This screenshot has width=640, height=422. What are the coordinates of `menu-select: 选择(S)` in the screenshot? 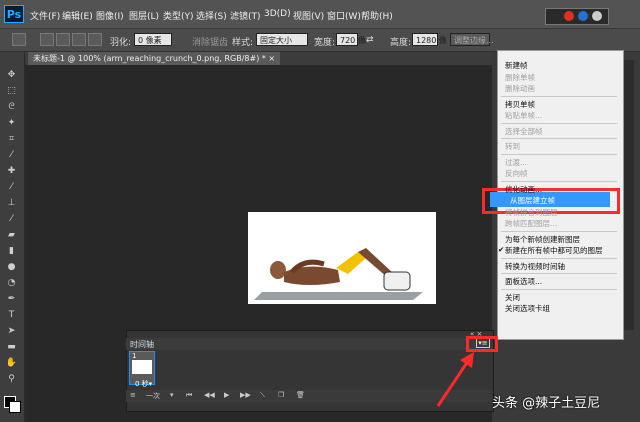 It's located at (211, 15).